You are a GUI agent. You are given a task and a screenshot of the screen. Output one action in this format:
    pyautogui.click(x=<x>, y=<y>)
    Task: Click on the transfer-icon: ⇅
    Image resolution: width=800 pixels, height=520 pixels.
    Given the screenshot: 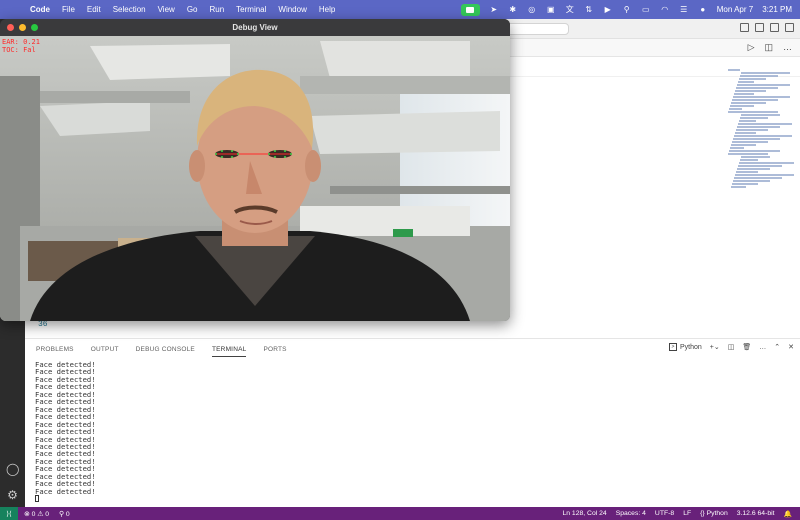 What is the action you would take?
    pyautogui.click(x=589, y=10)
    